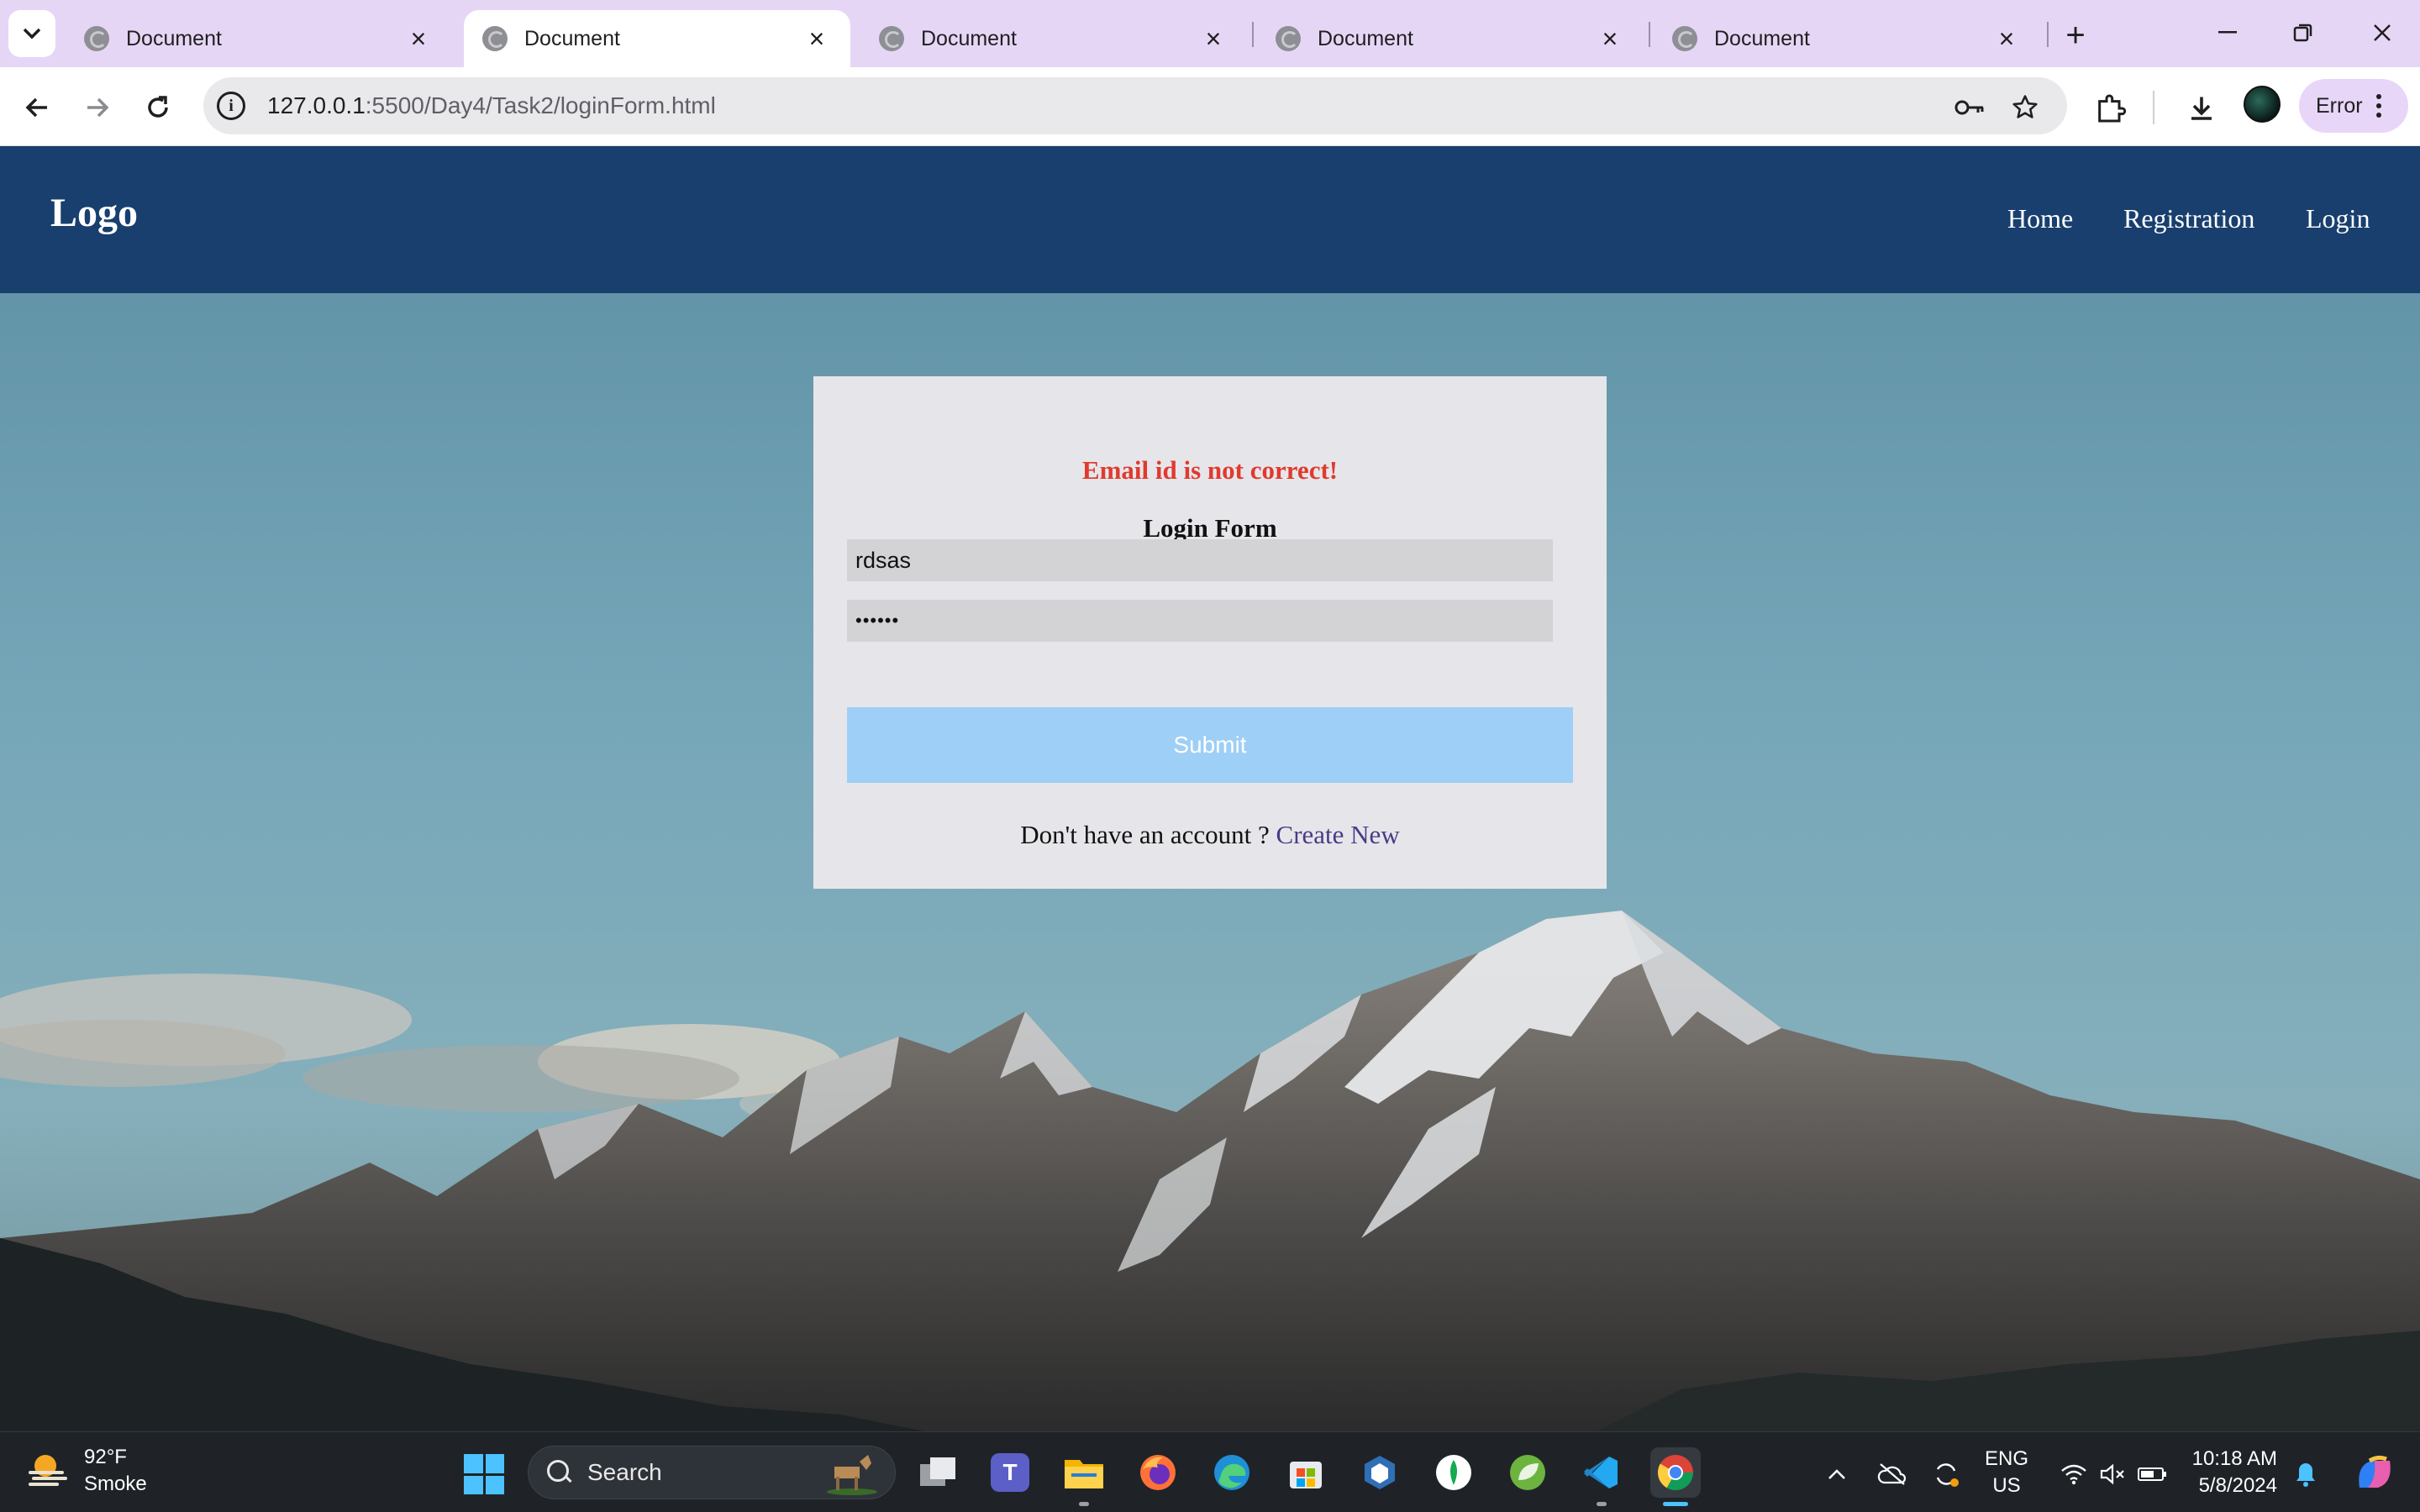  I want to click on reload-button, so click(158, 107).